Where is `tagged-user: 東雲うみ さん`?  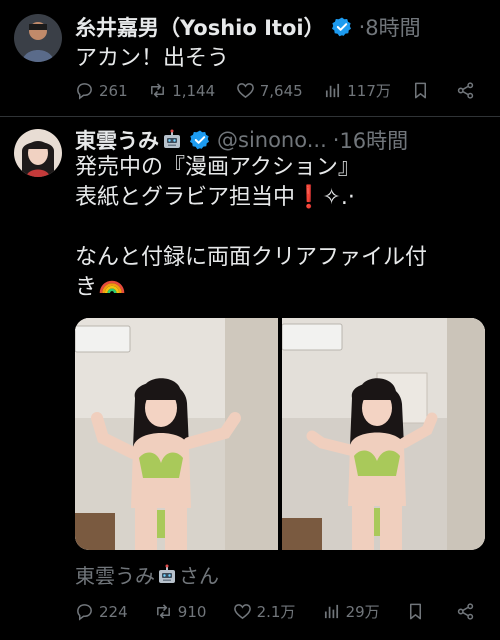
tagged-user: 東雲うみ さん is located at coordinates (147, 574).